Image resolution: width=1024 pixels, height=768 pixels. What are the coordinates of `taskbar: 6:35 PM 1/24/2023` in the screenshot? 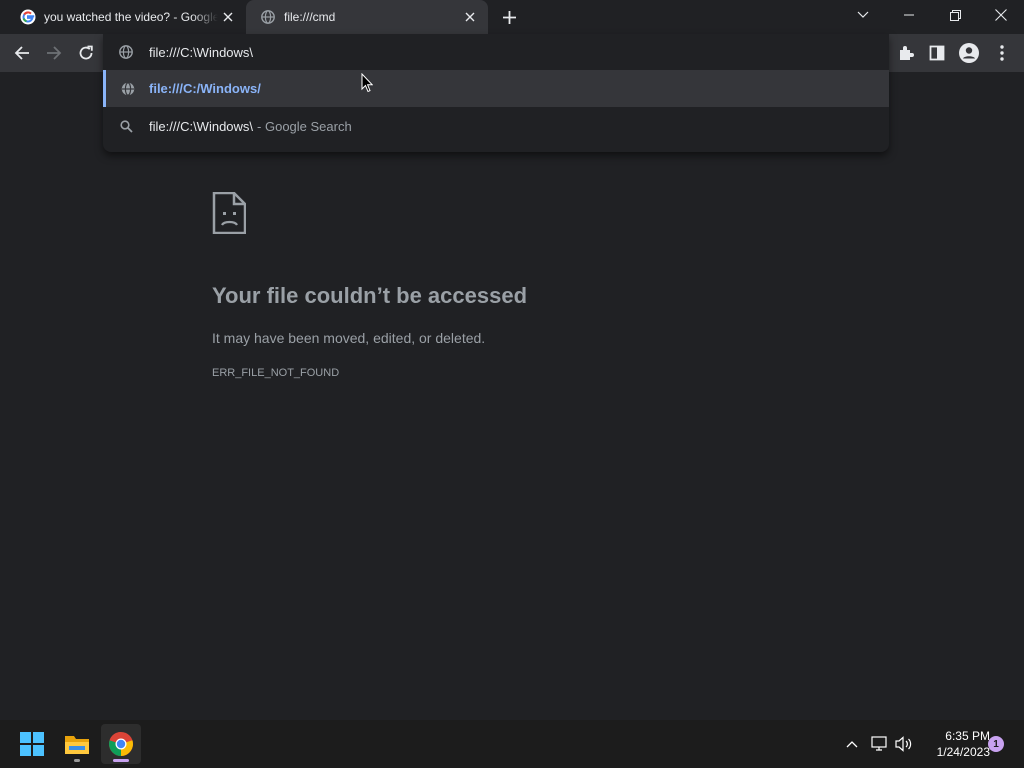 It's located at (512, 744).